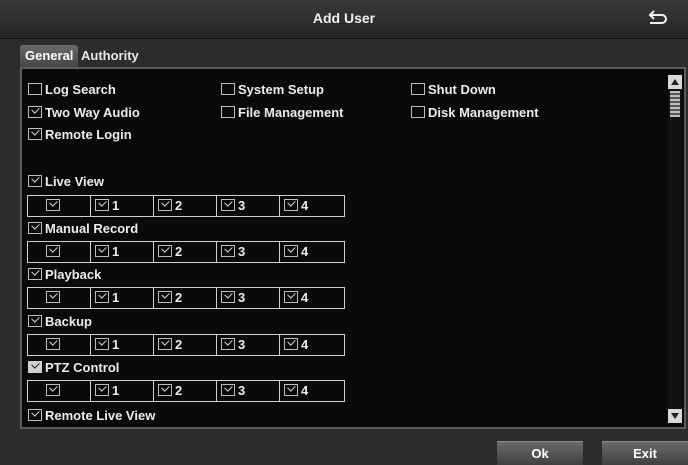  Describe the element at coordinates (645, 453) in the screenshot. I see `exit-button: Exit` at that location.